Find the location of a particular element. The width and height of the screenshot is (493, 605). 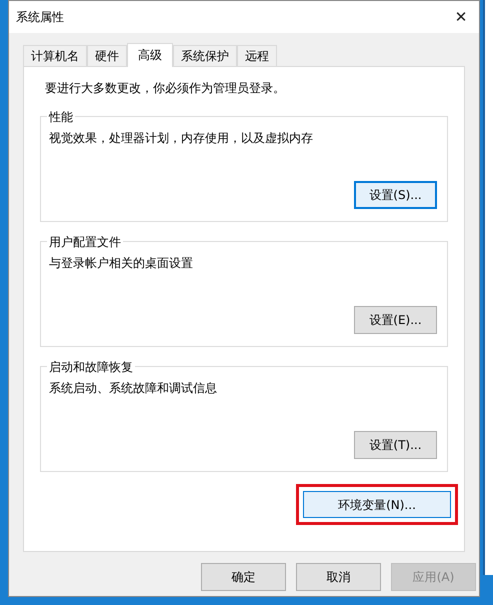

group-description: 视觉效果，处理器计划，内存使用，以及虚拟内存 is located at coordinates (181, 138).